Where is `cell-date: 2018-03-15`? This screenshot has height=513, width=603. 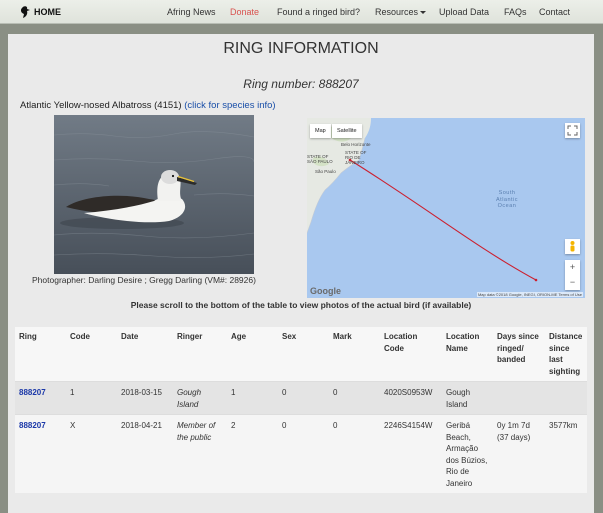
cell-date: 2018-03-15 is located at coordinates (145, 398).